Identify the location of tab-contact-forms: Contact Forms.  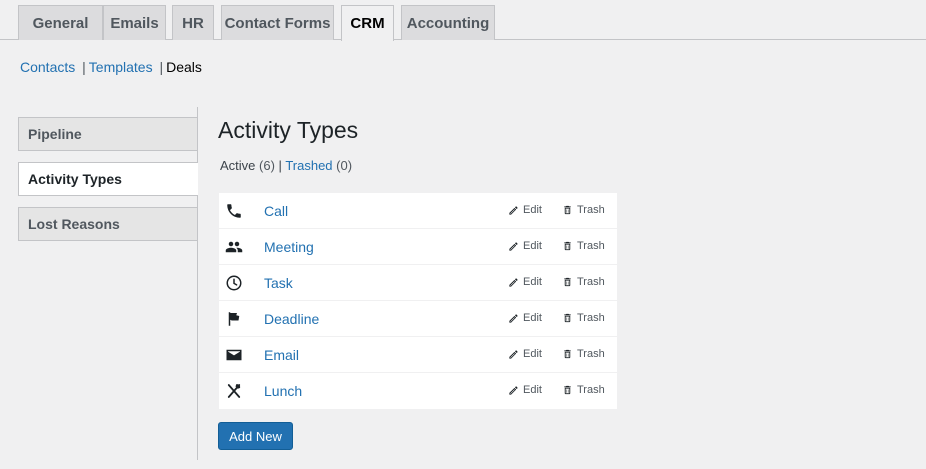
(277, 22).